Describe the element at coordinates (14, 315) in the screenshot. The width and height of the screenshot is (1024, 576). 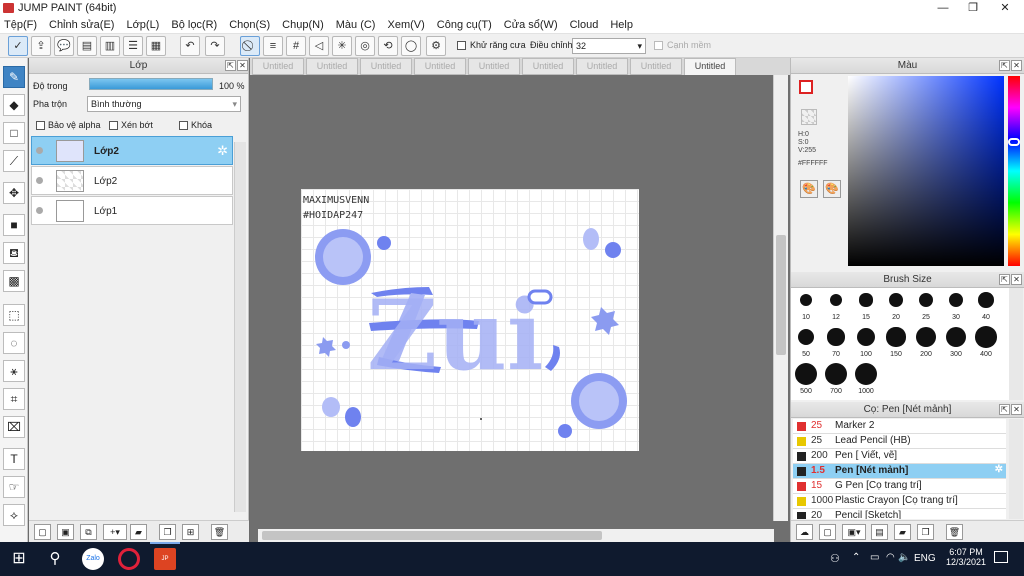
I see `select-rect-tool-icon: ⬚` at that location.